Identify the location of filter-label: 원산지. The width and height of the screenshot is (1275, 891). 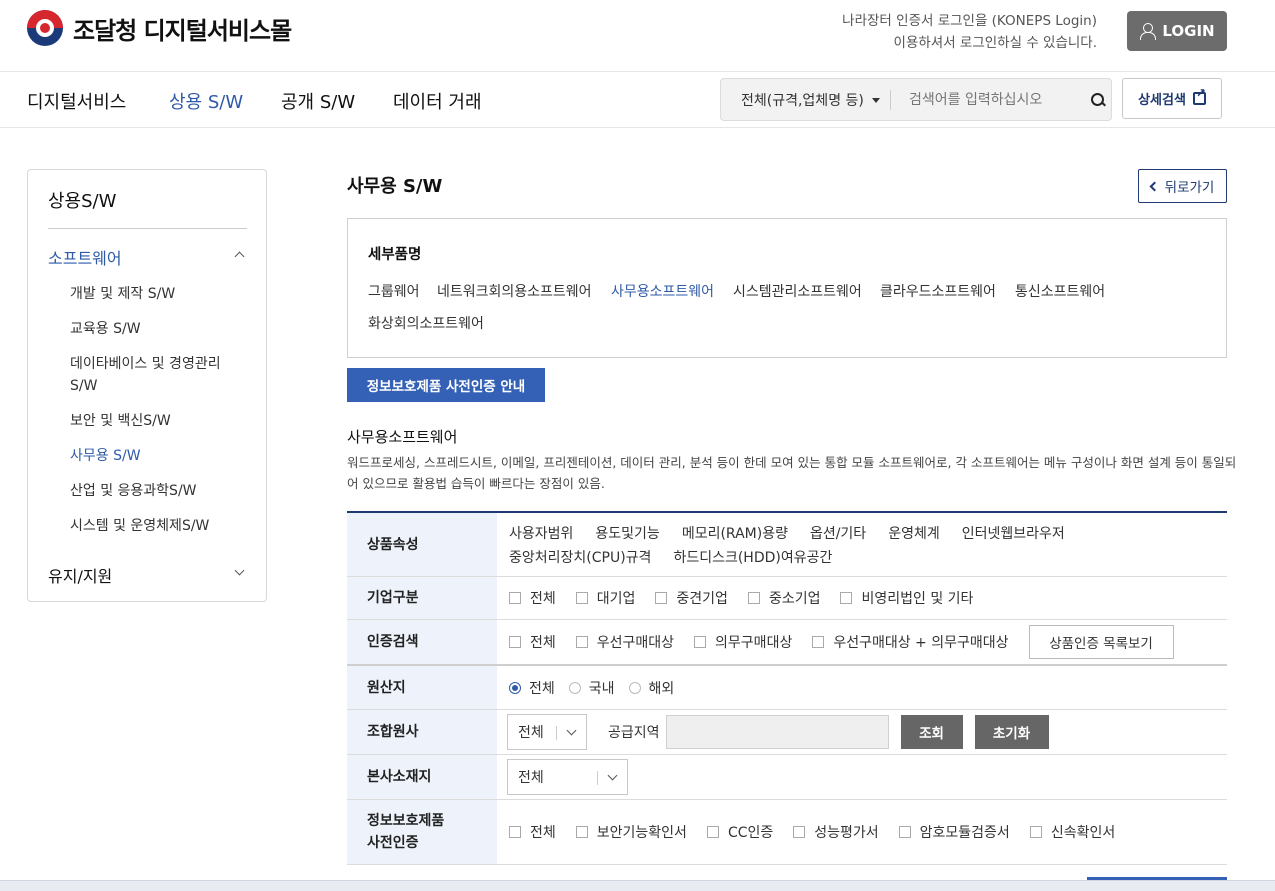
(422, 687).